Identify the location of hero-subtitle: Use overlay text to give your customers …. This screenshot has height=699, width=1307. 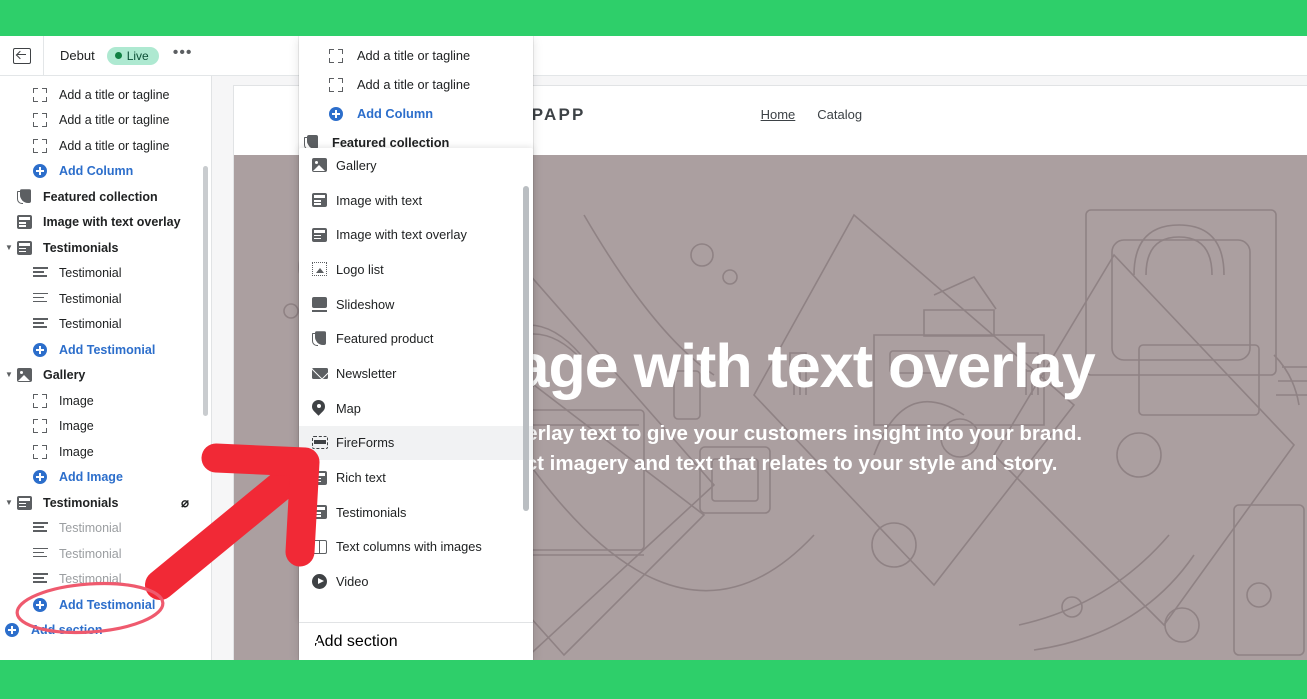
(770, 448).